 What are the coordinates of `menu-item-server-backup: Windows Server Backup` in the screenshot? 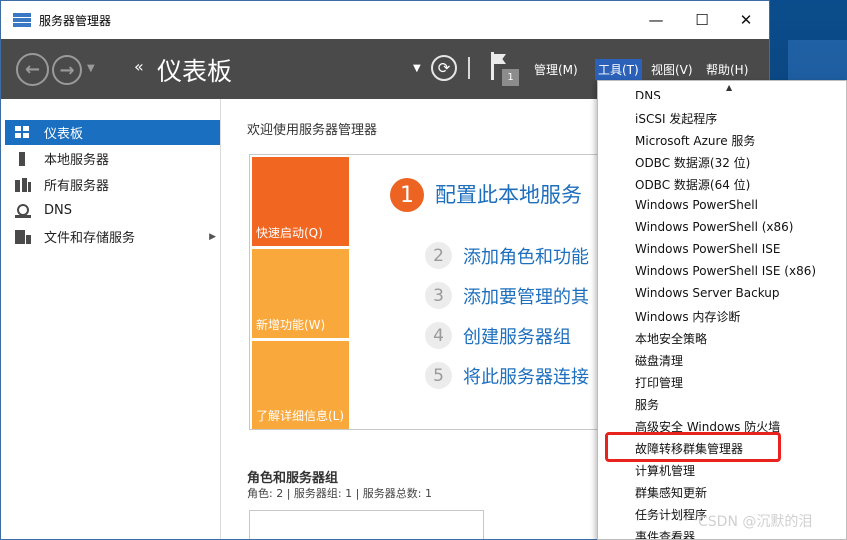 It's located at (707, 293).